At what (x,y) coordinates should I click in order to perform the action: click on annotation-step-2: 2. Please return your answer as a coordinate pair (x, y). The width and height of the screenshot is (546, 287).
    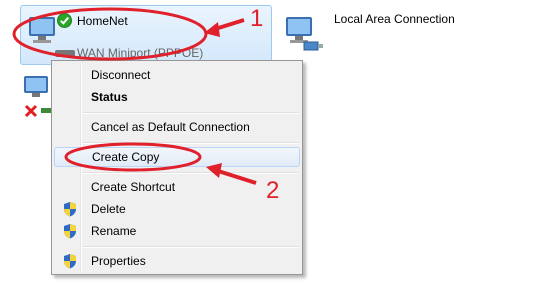
    Looking at the image, I should click on (273, 190).